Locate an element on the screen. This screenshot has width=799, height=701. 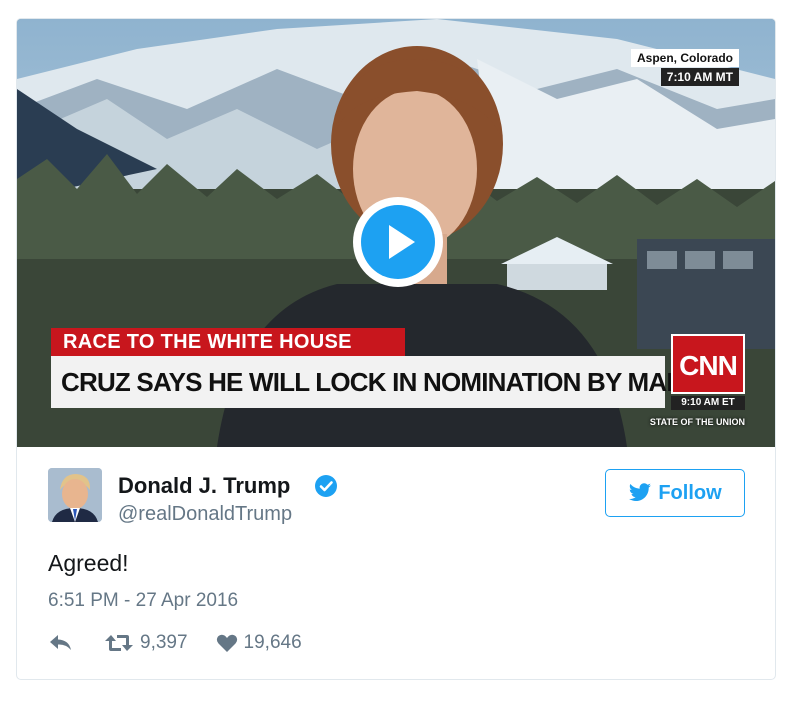
play-button is located at coordinates (398, 242).